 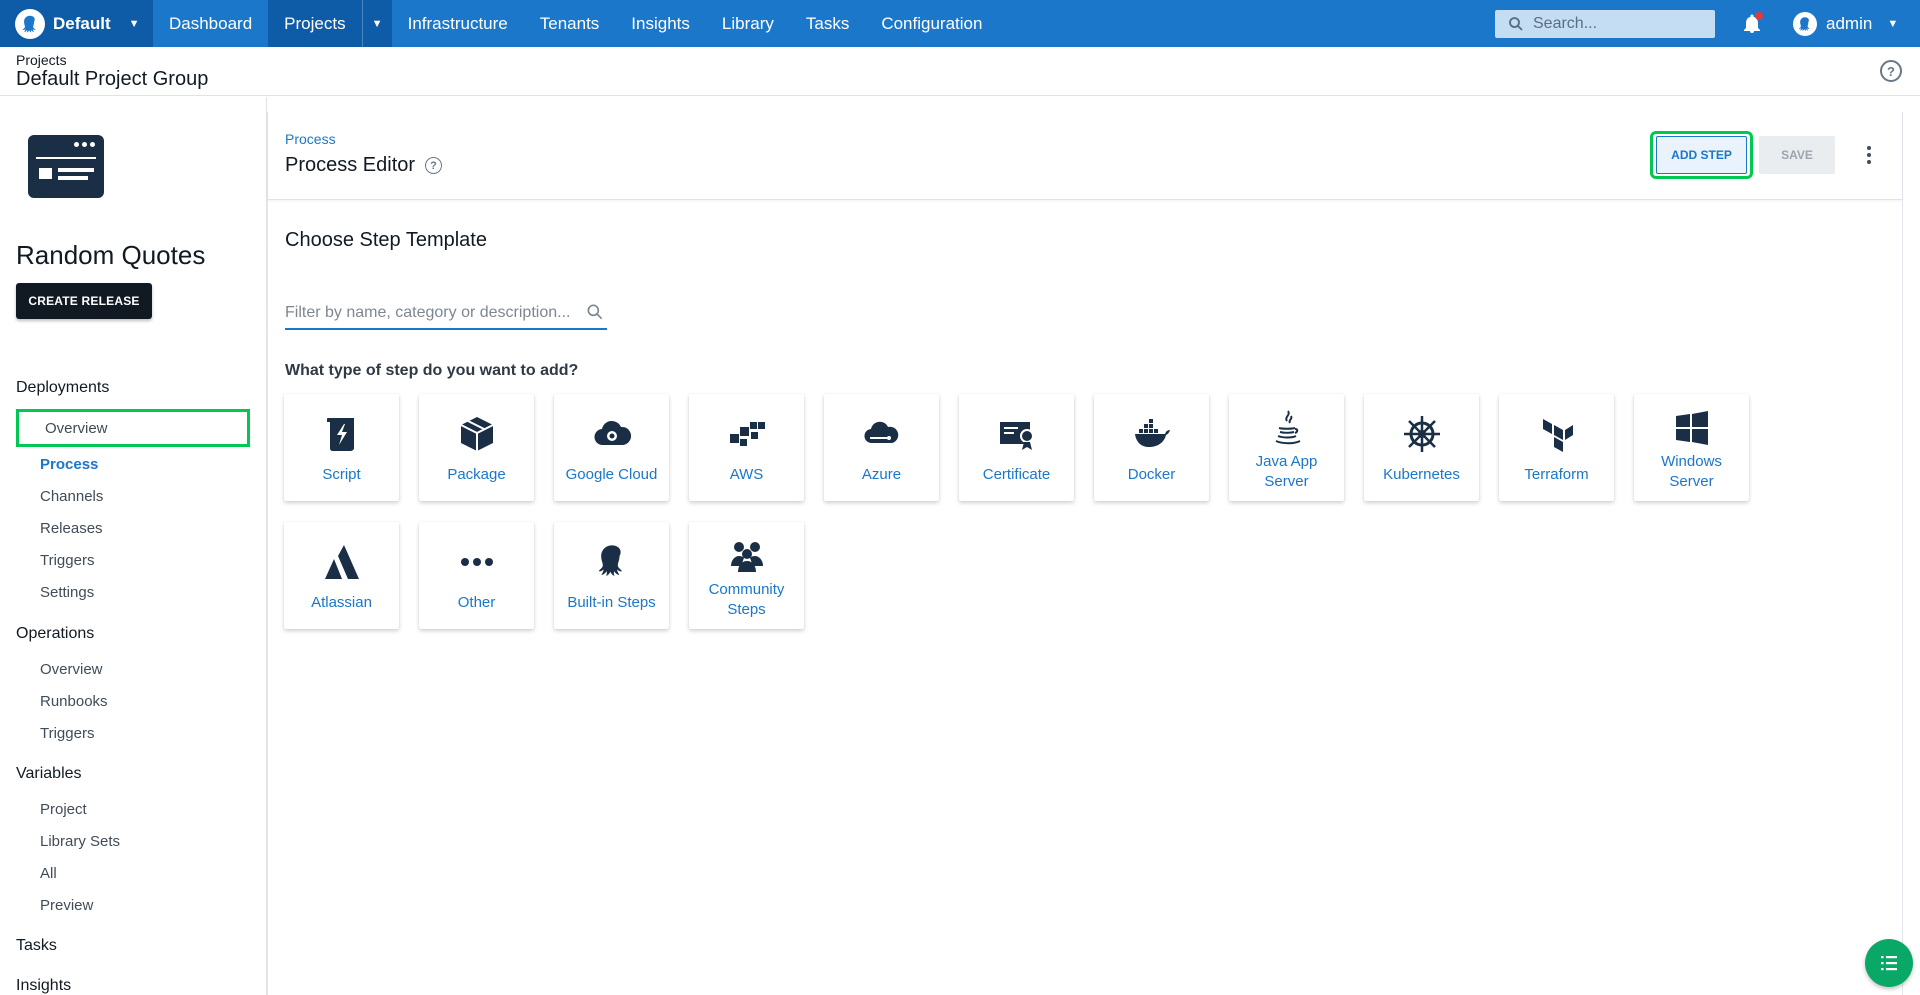 I want to click on tile-azure: Azure, so click(x=881, y=447).